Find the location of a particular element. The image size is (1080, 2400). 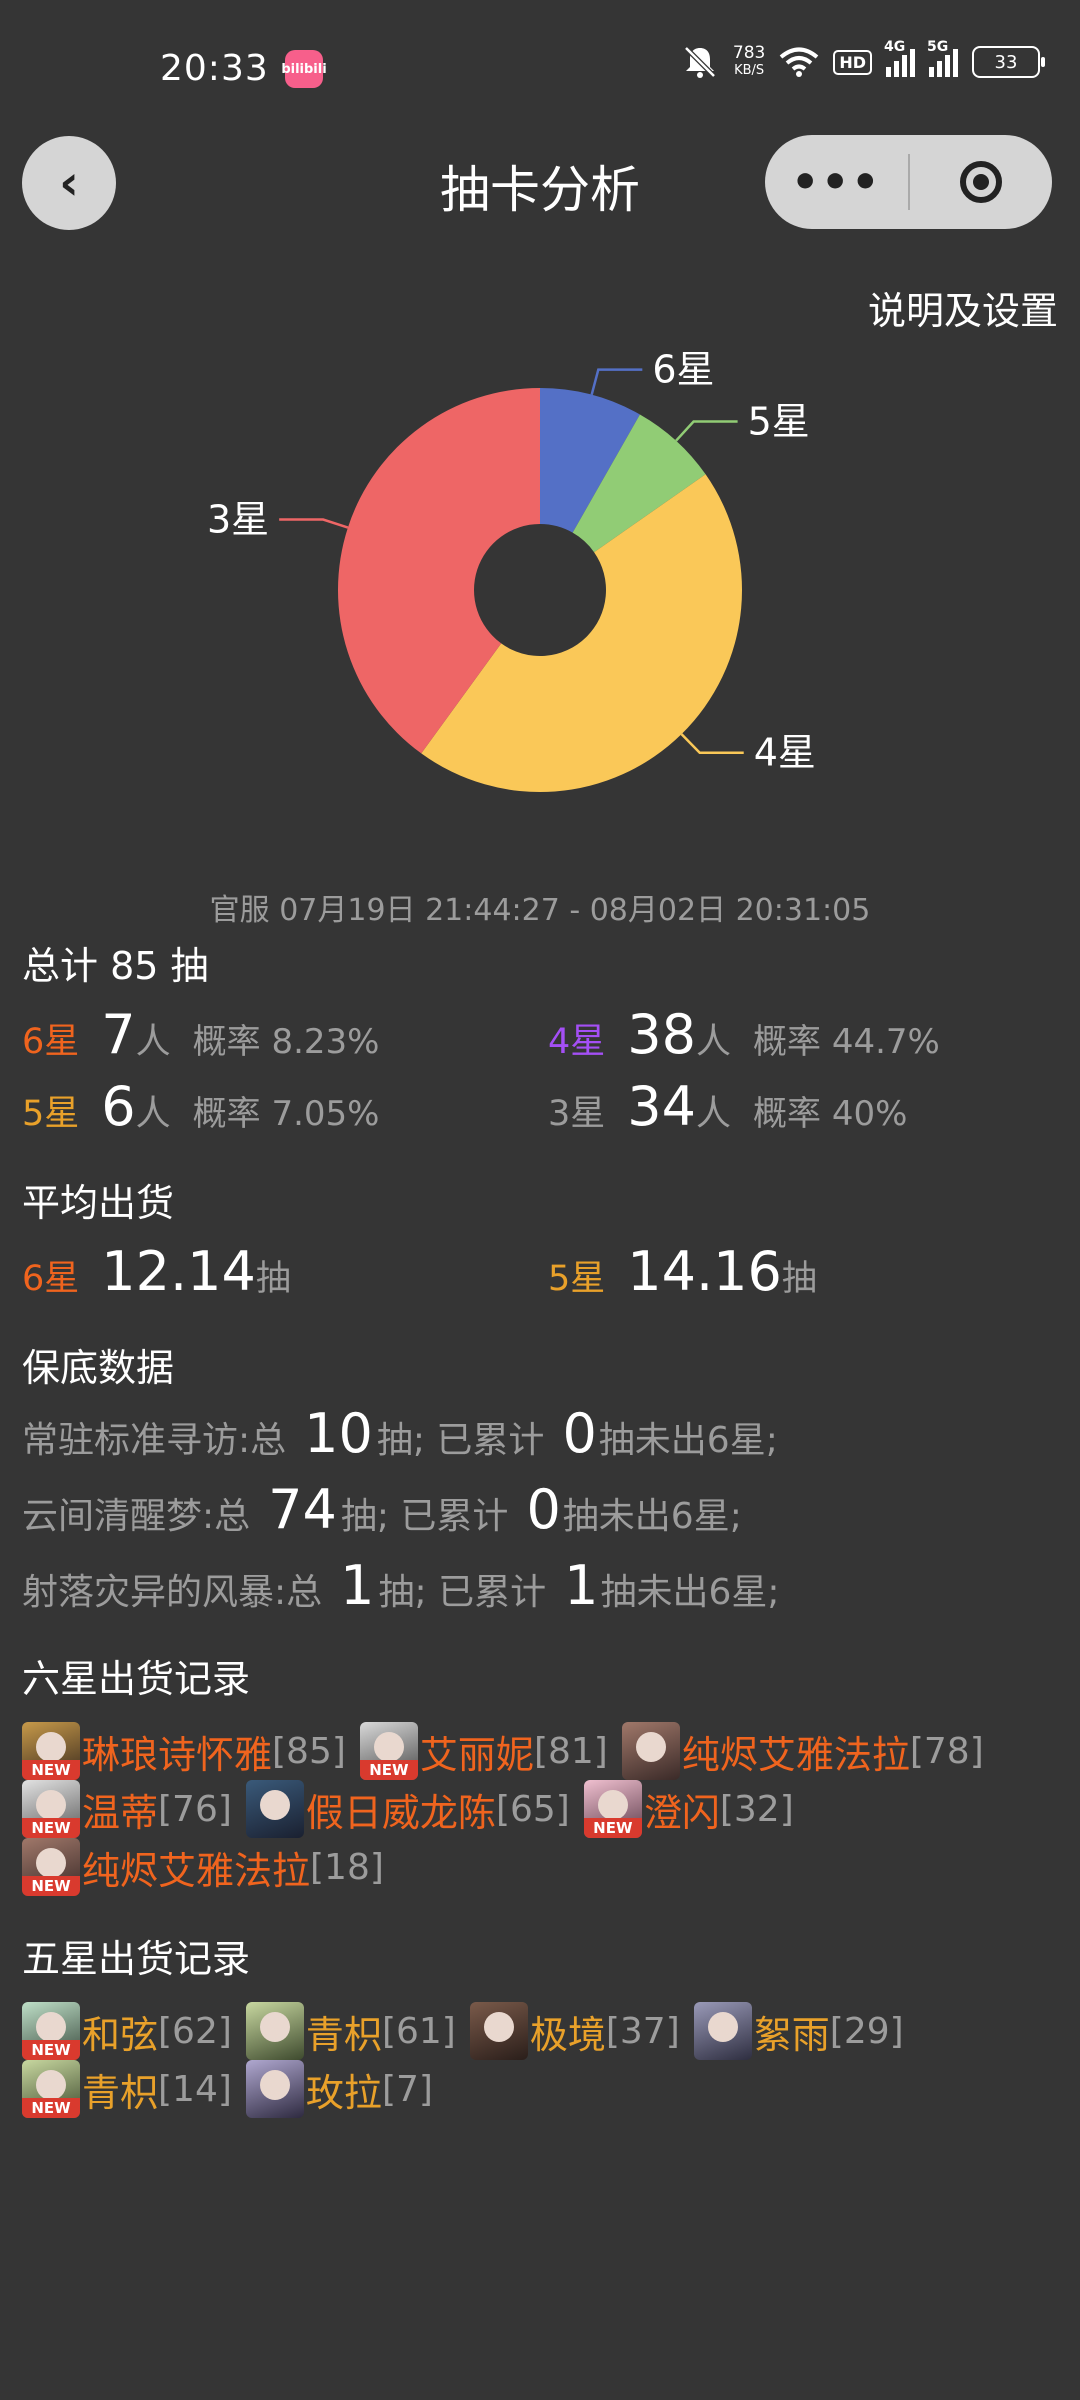

record-count: [62] is located at coordinates (195, 2031).